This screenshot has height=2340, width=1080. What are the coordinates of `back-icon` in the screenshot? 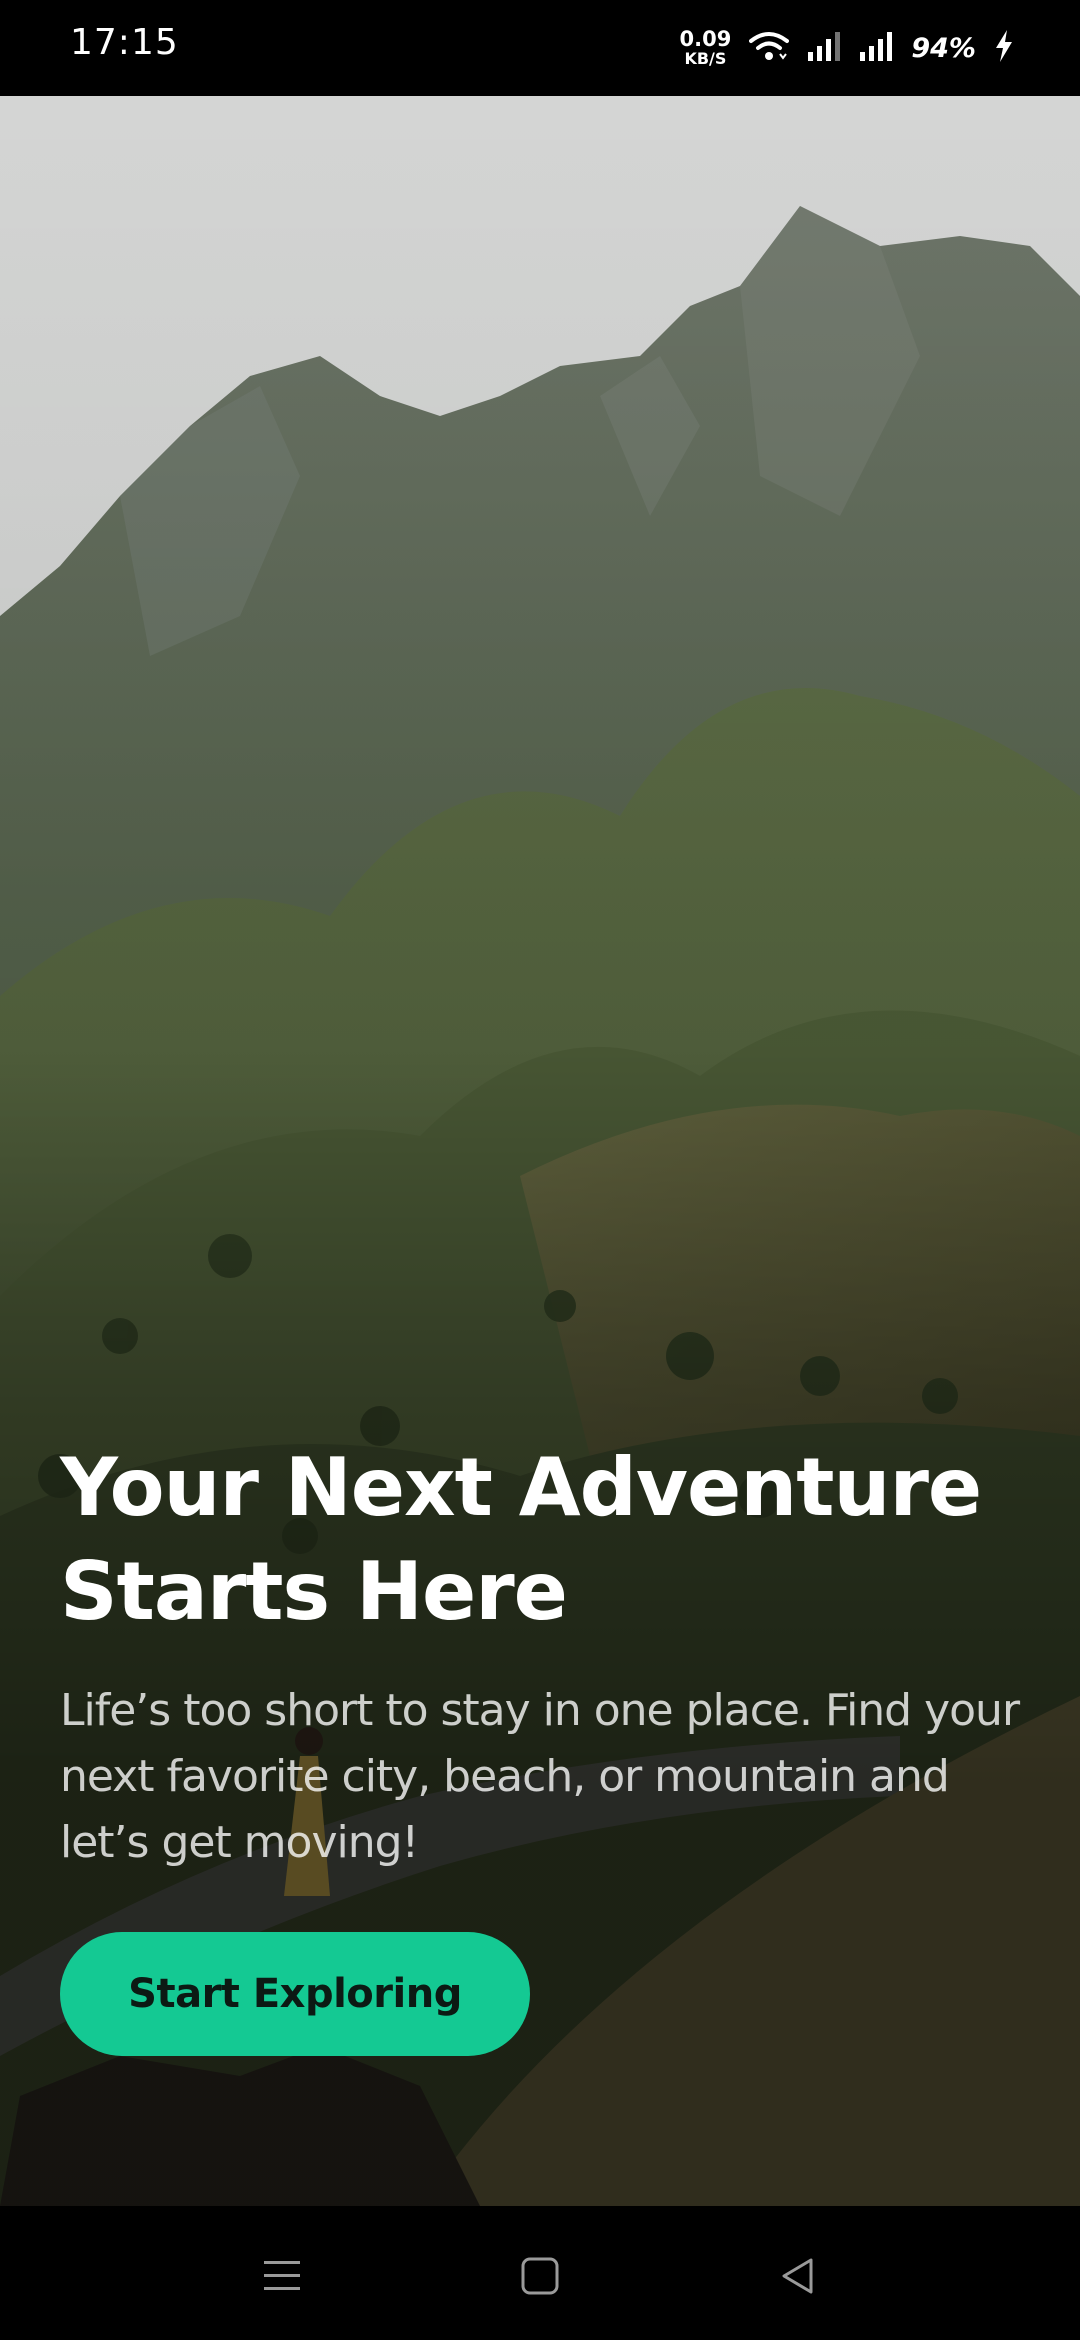 It's located at (798, 2276).